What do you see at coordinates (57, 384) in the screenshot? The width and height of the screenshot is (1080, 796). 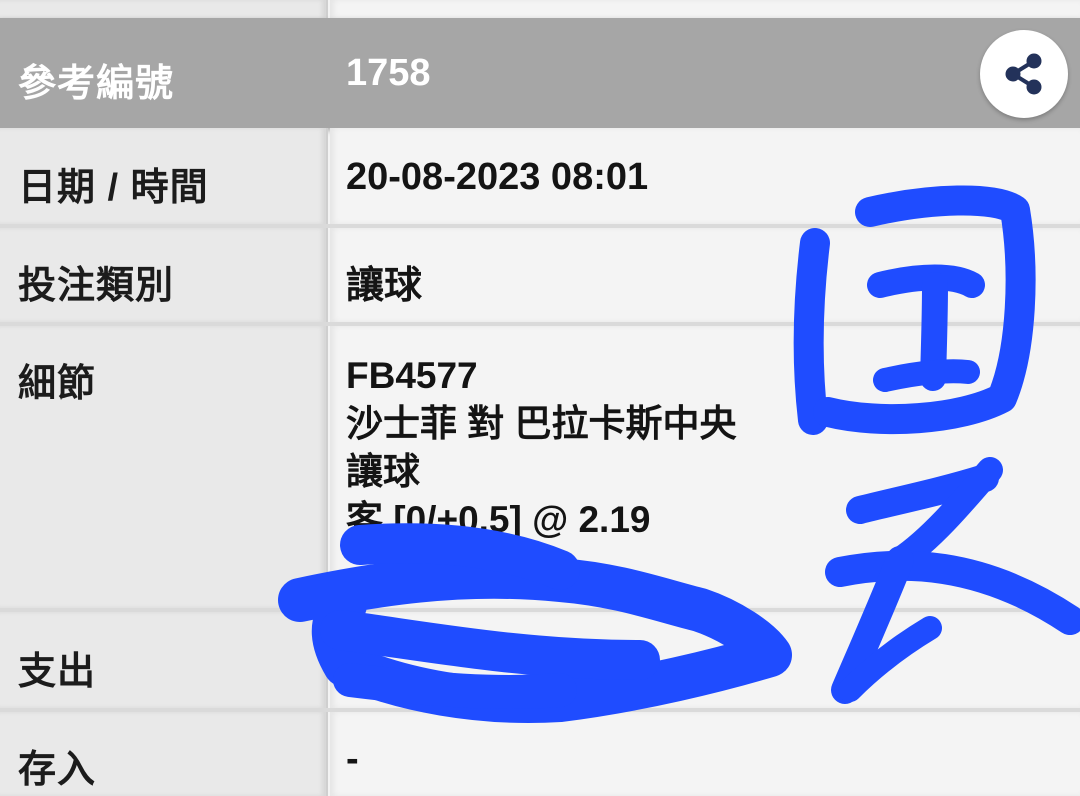 I see `details-label: 細節` at bounding box center [57, 384].